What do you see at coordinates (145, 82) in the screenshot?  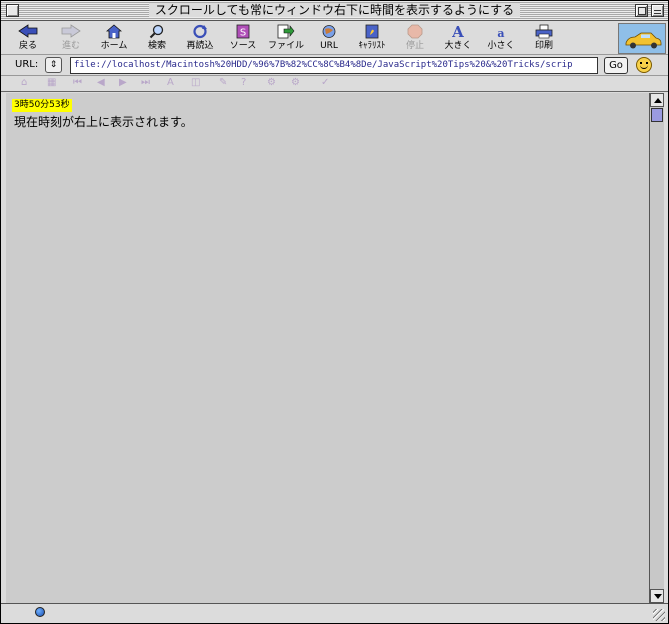 I see `faint-last-icon: ⏭` at bounding box center [145, 82].